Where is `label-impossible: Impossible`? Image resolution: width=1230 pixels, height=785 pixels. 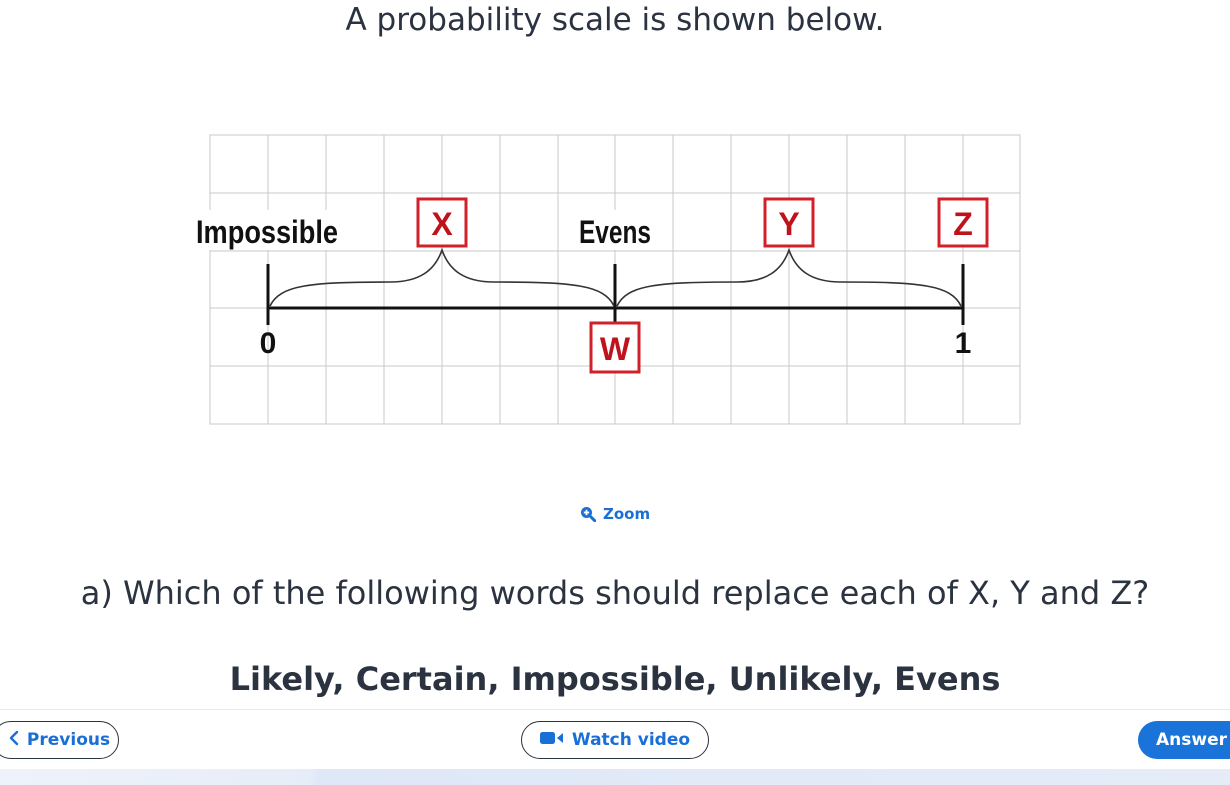 label-impossible: Impossible is located at coordinates (267, 232).